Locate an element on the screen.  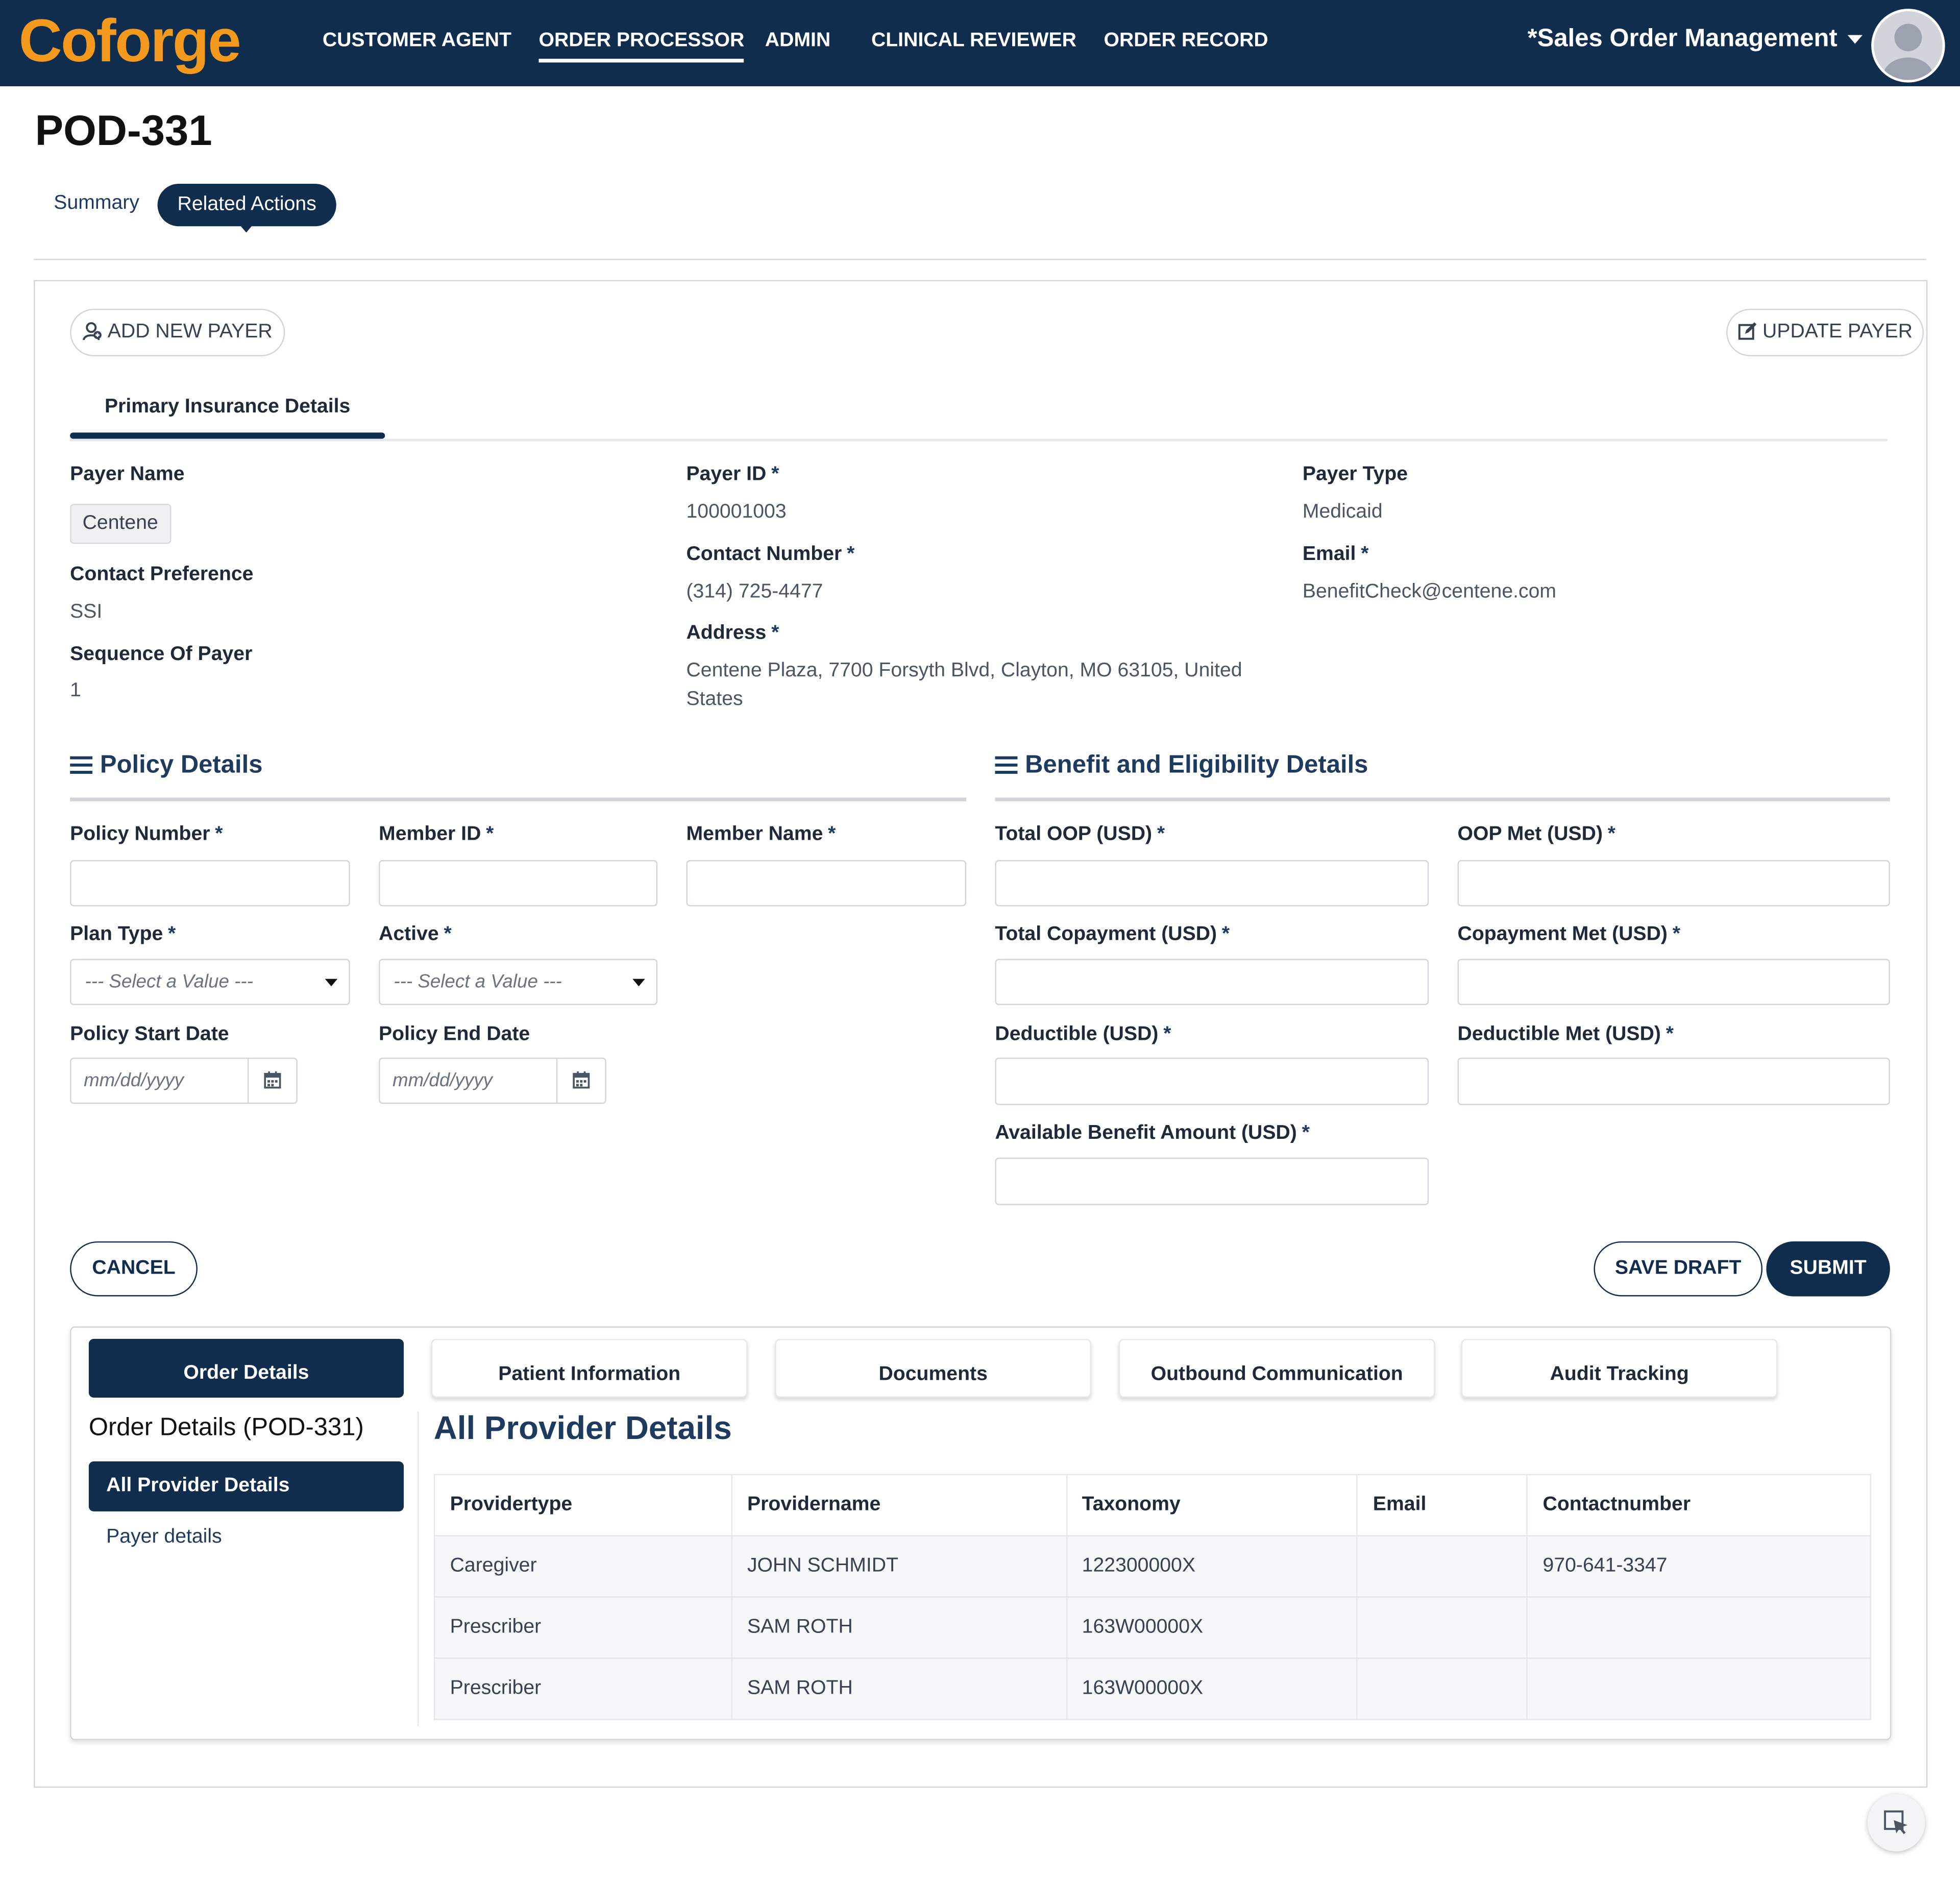
total-oop-input is located at coordinates (1212, 883).